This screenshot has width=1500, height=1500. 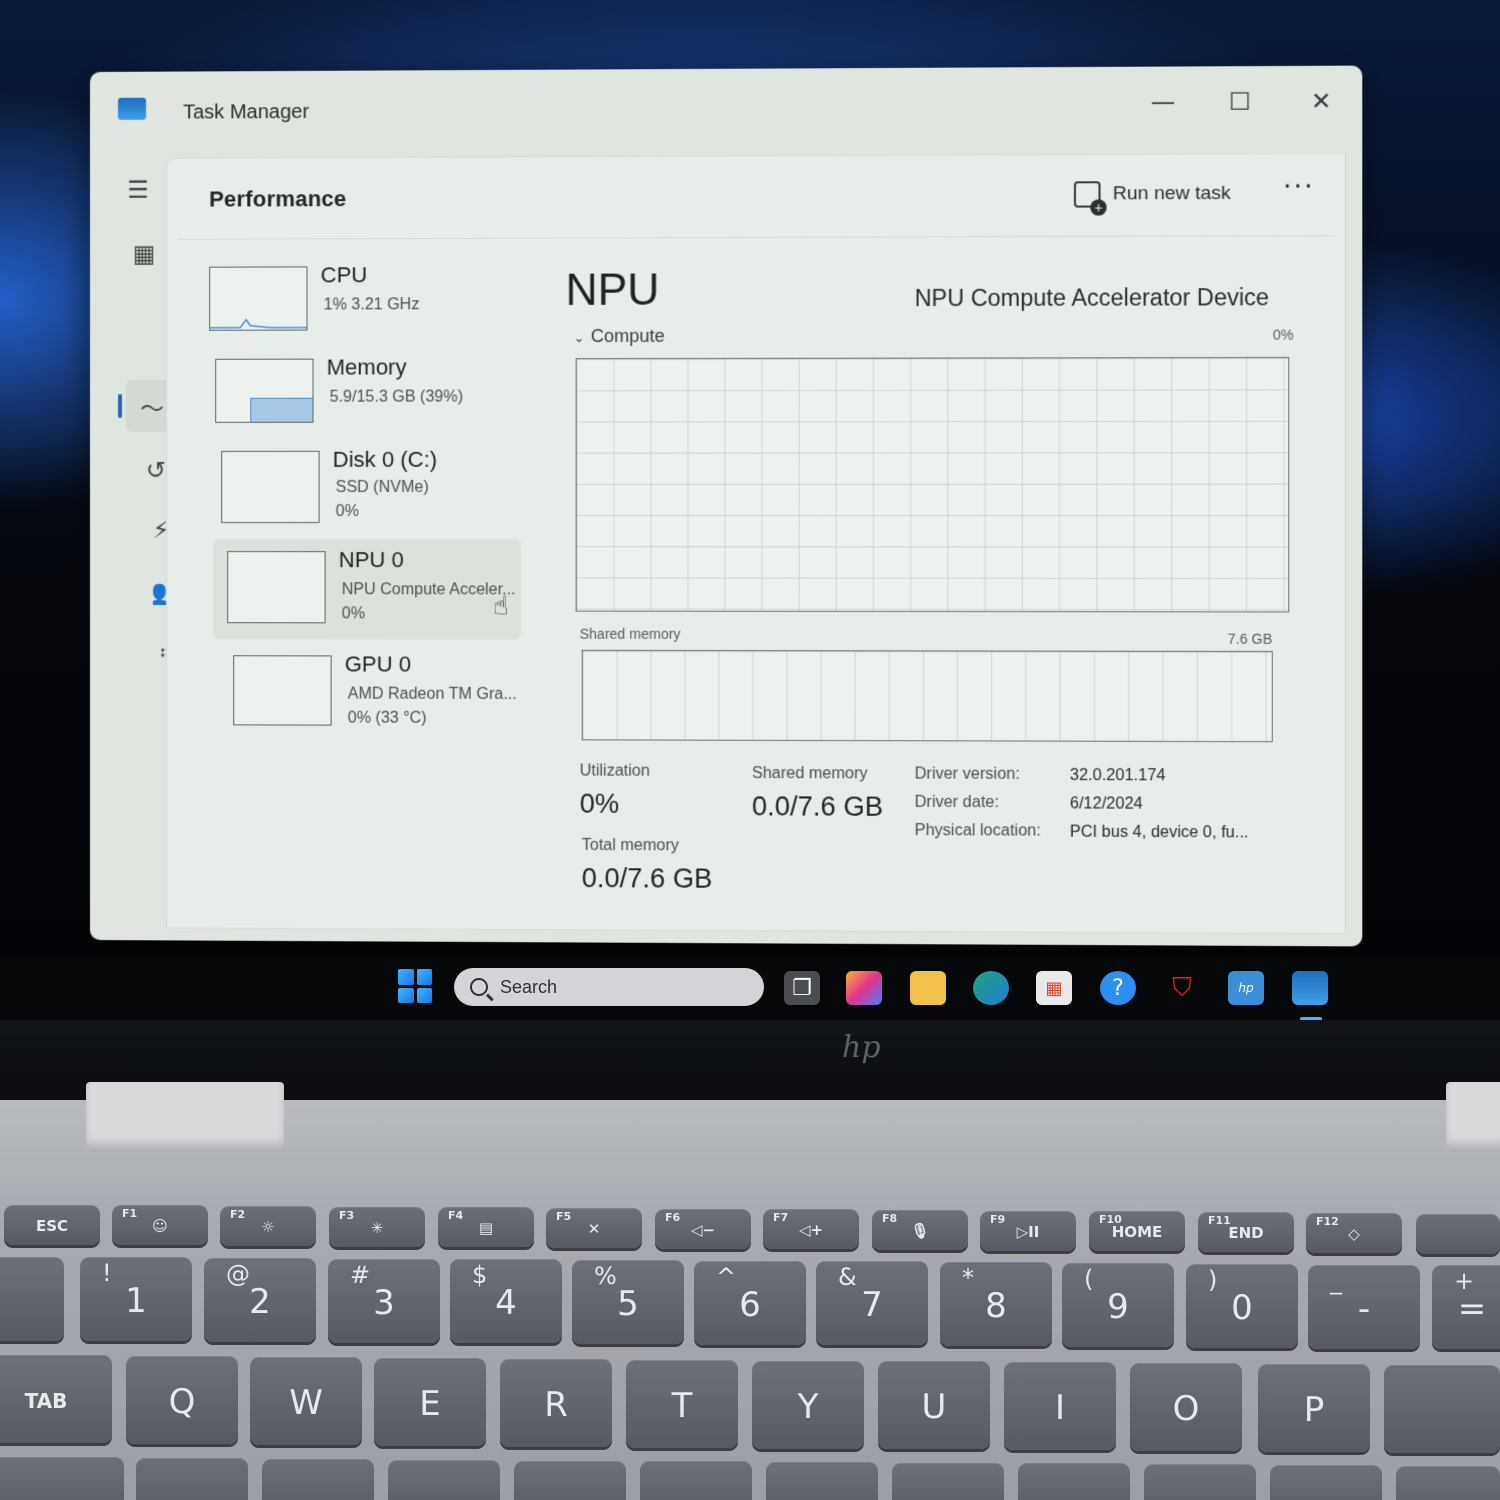 What do you see at coordinates (306, 1401) in the screenshot?
I see `key-w: W` at bounding box center [306, 1401].